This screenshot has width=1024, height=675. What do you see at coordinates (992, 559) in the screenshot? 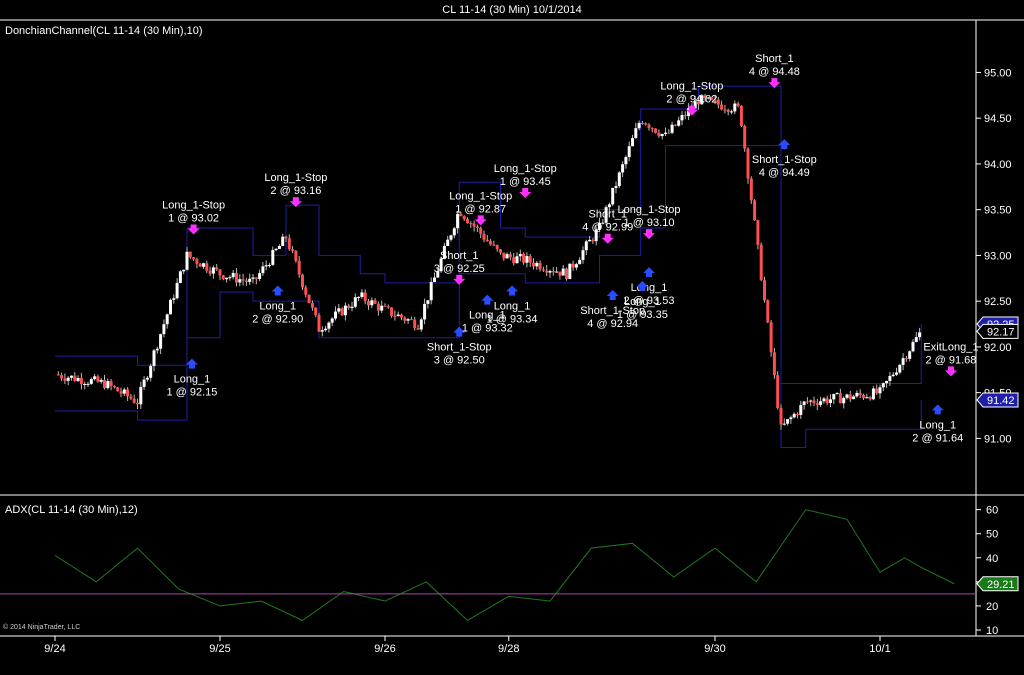
I see `adx-tick-label: 40` at bounding box center [992, 559].